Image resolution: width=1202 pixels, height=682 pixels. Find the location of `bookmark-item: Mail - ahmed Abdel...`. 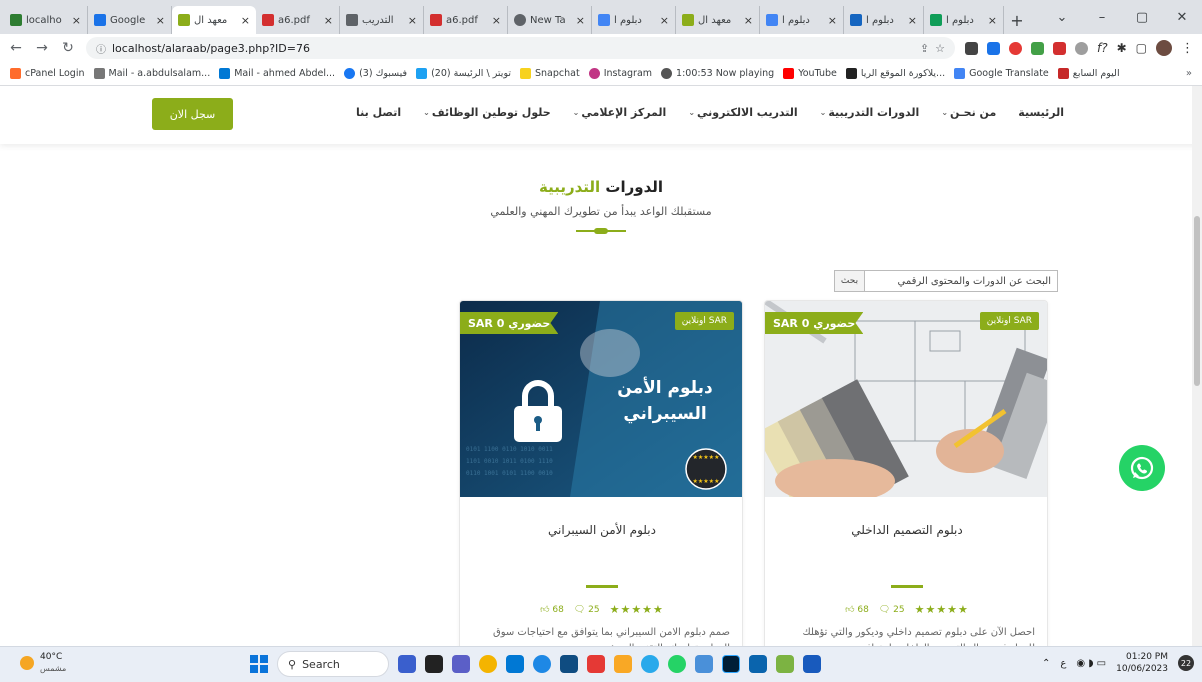

bookmark-item: Mail - ahmed Abdel... is located at coordinates (277, 73).